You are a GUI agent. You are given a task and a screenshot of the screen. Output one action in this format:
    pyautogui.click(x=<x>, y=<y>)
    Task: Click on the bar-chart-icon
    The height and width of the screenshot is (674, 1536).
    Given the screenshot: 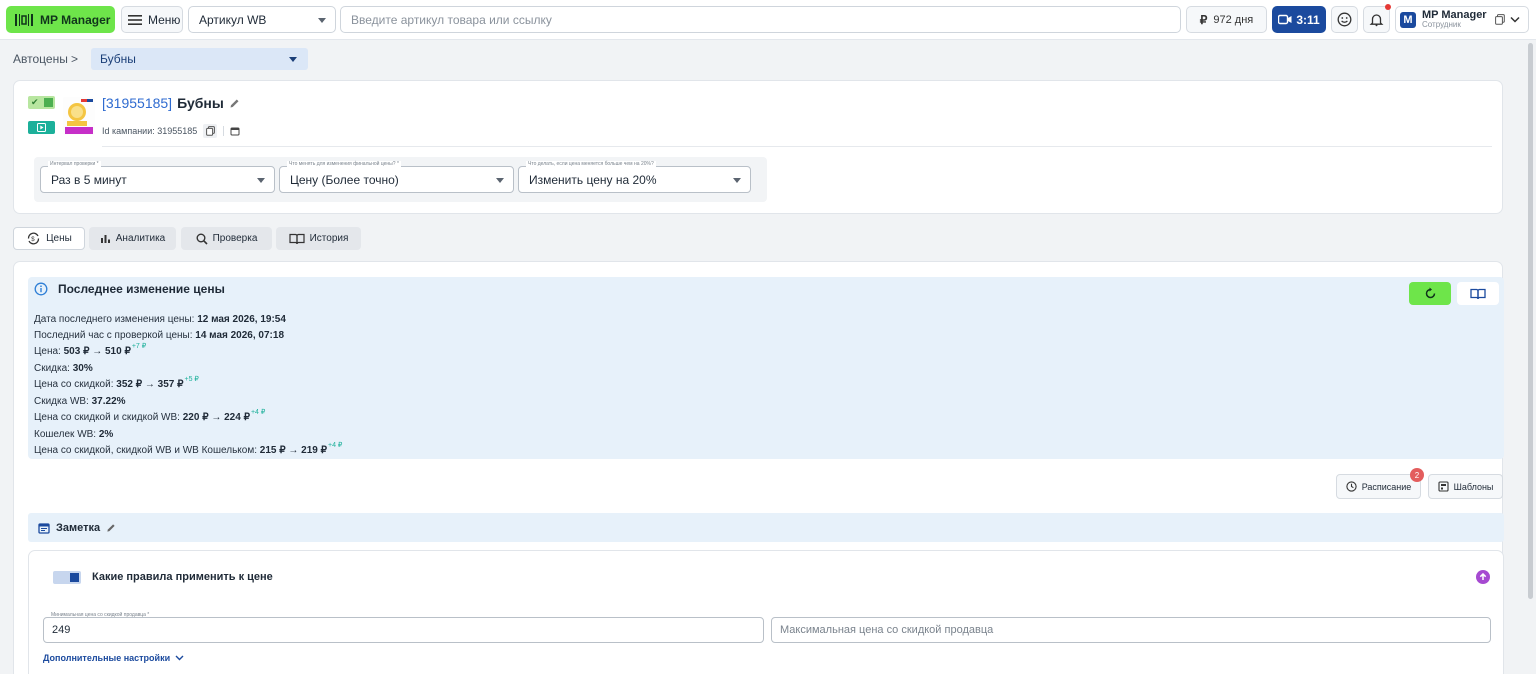 What is the action you would take?
    pyautogui.click(x=105, y=239)
    